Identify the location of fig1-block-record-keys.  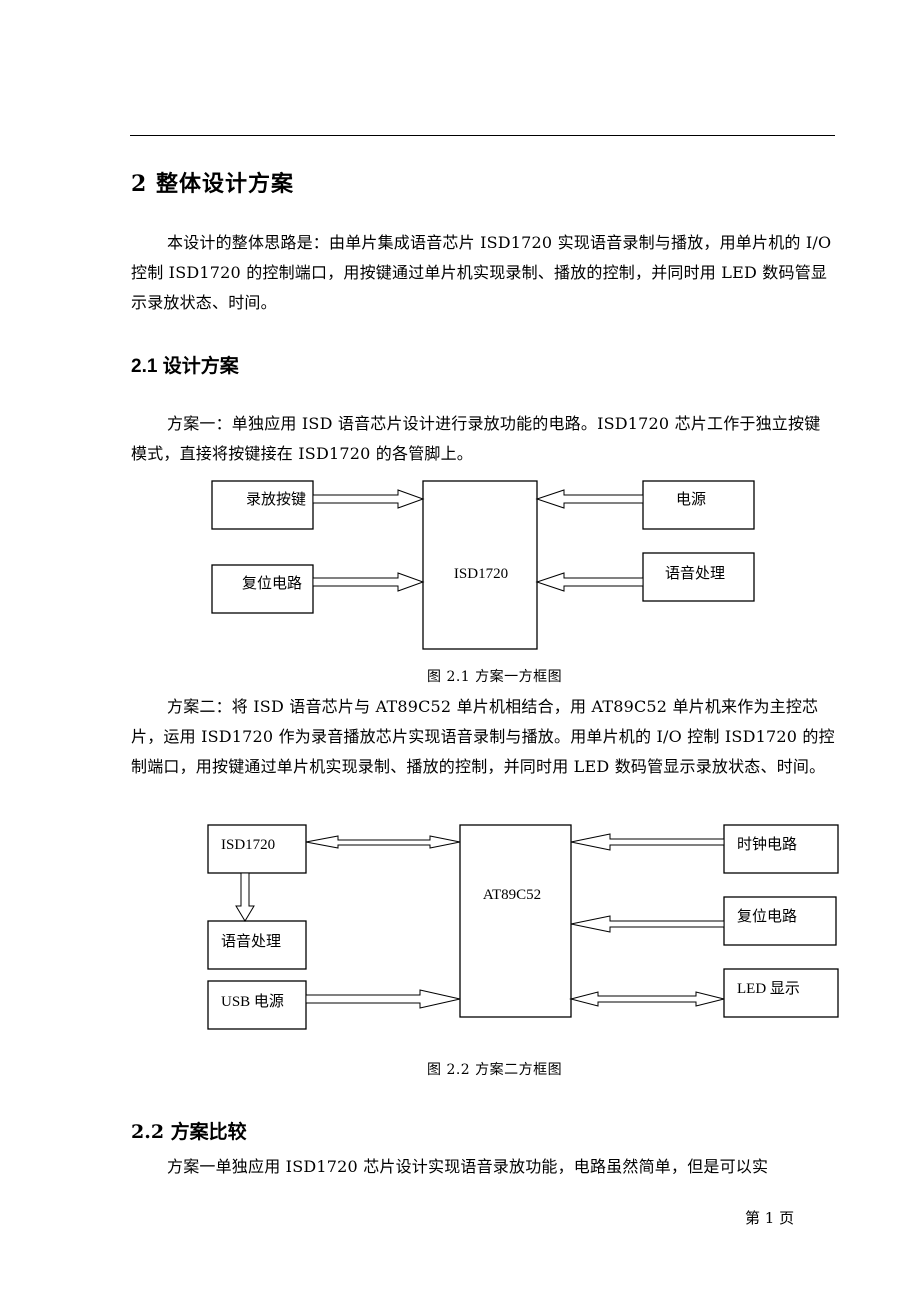
(262, 505).